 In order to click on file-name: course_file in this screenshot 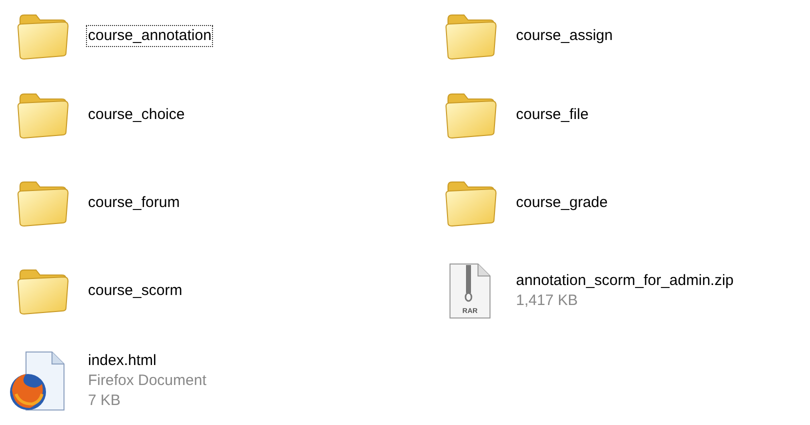, I will do `click(552, 115)`.